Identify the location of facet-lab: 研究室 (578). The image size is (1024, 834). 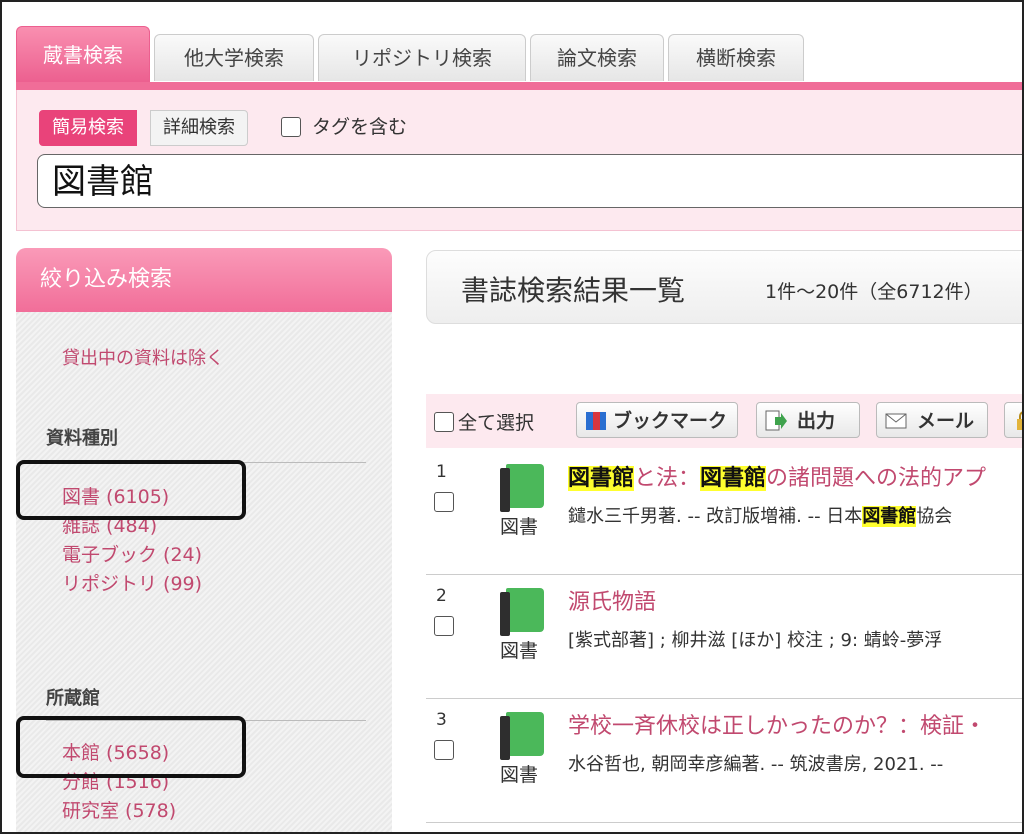
(119, 809).